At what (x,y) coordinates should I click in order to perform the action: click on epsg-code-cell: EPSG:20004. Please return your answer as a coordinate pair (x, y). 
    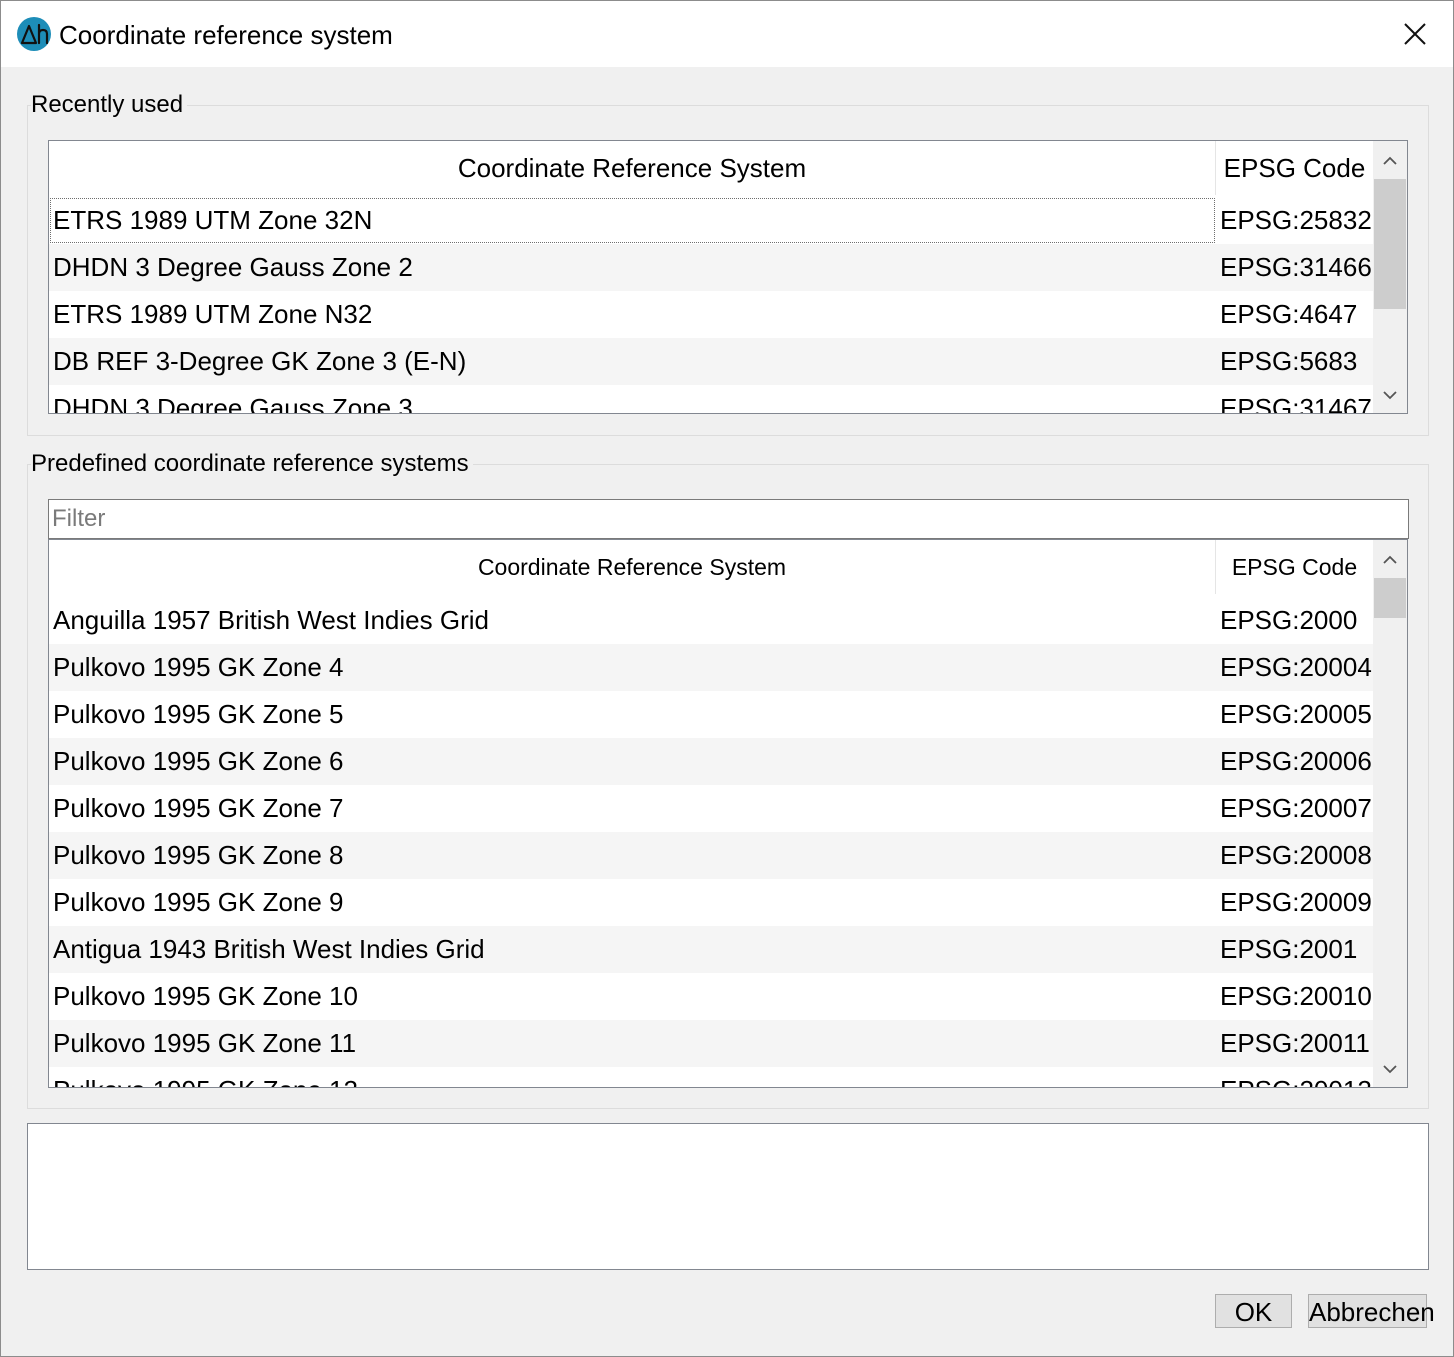
    Looking at the image, I should click on (1296, 667).